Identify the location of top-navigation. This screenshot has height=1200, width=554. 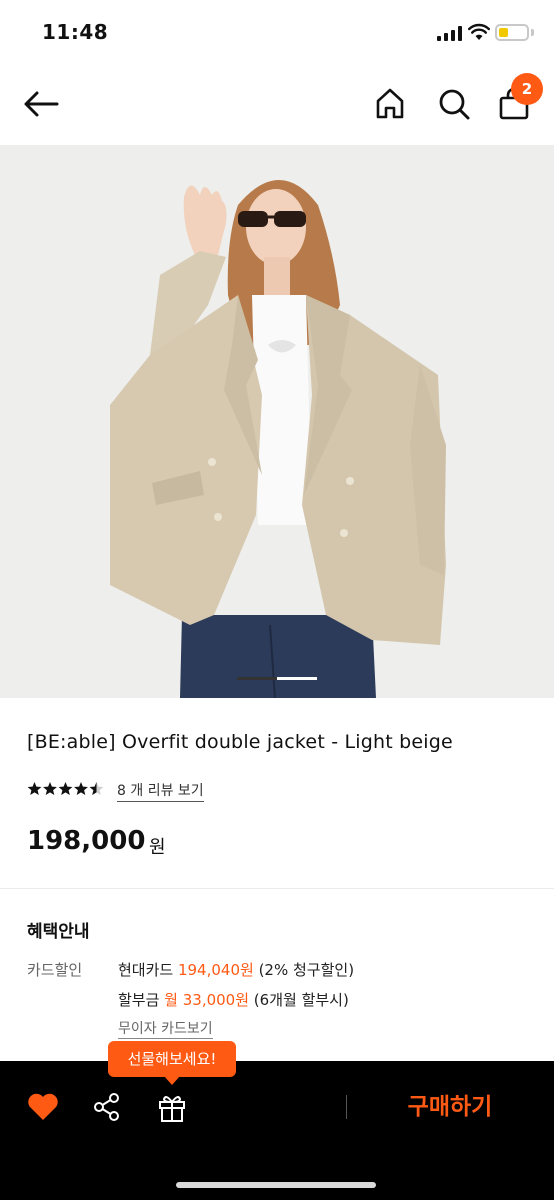
(277, 104).